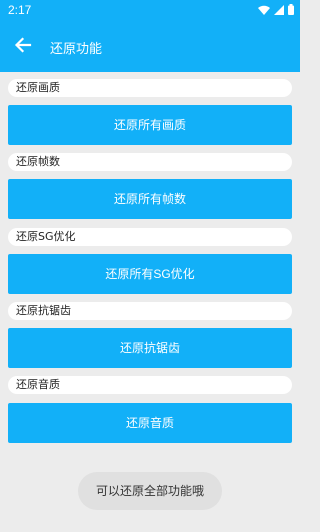  Describe the element at coordinates (76, 49) in the screenshot. I see `page-title: 还原功能` at that location.